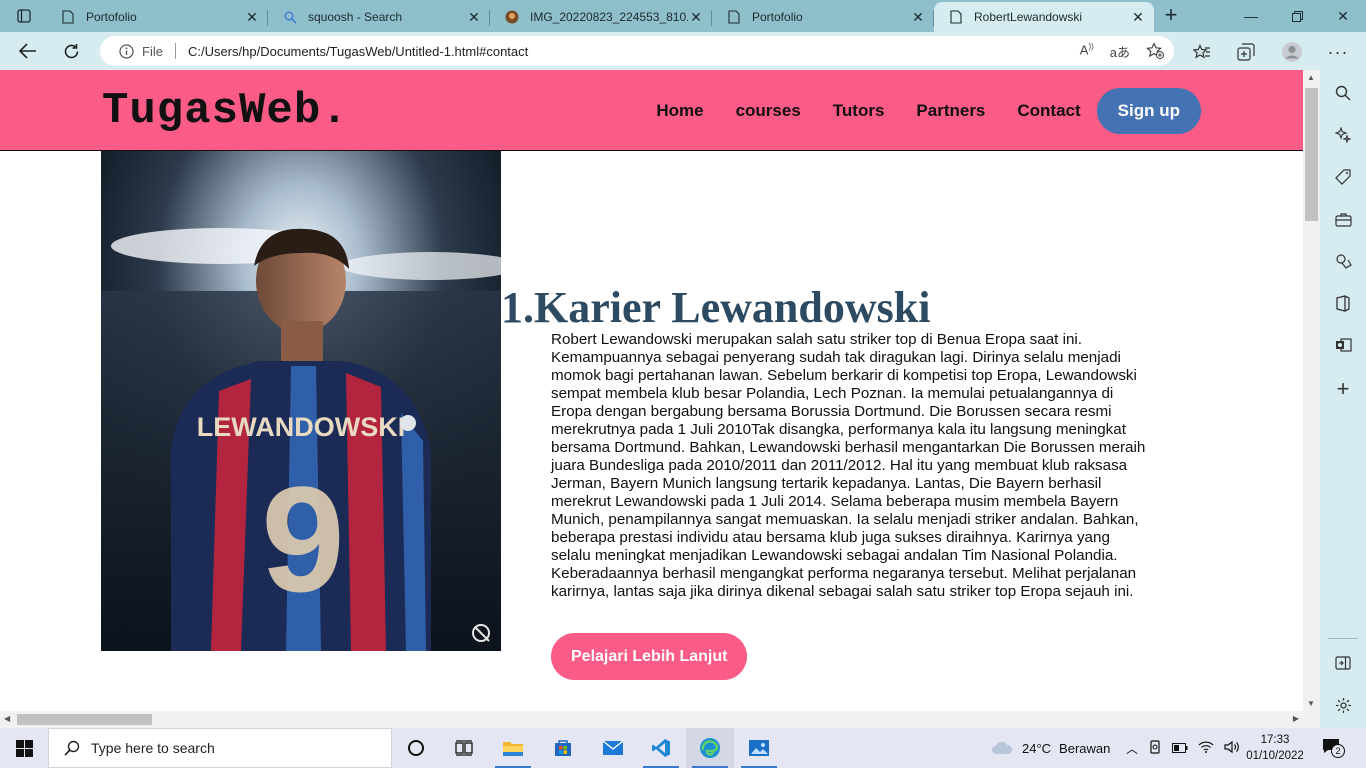 The width and height of the screenshot is (1366, 768). I want to click on microsoft-store-icon, so click(563, 748).